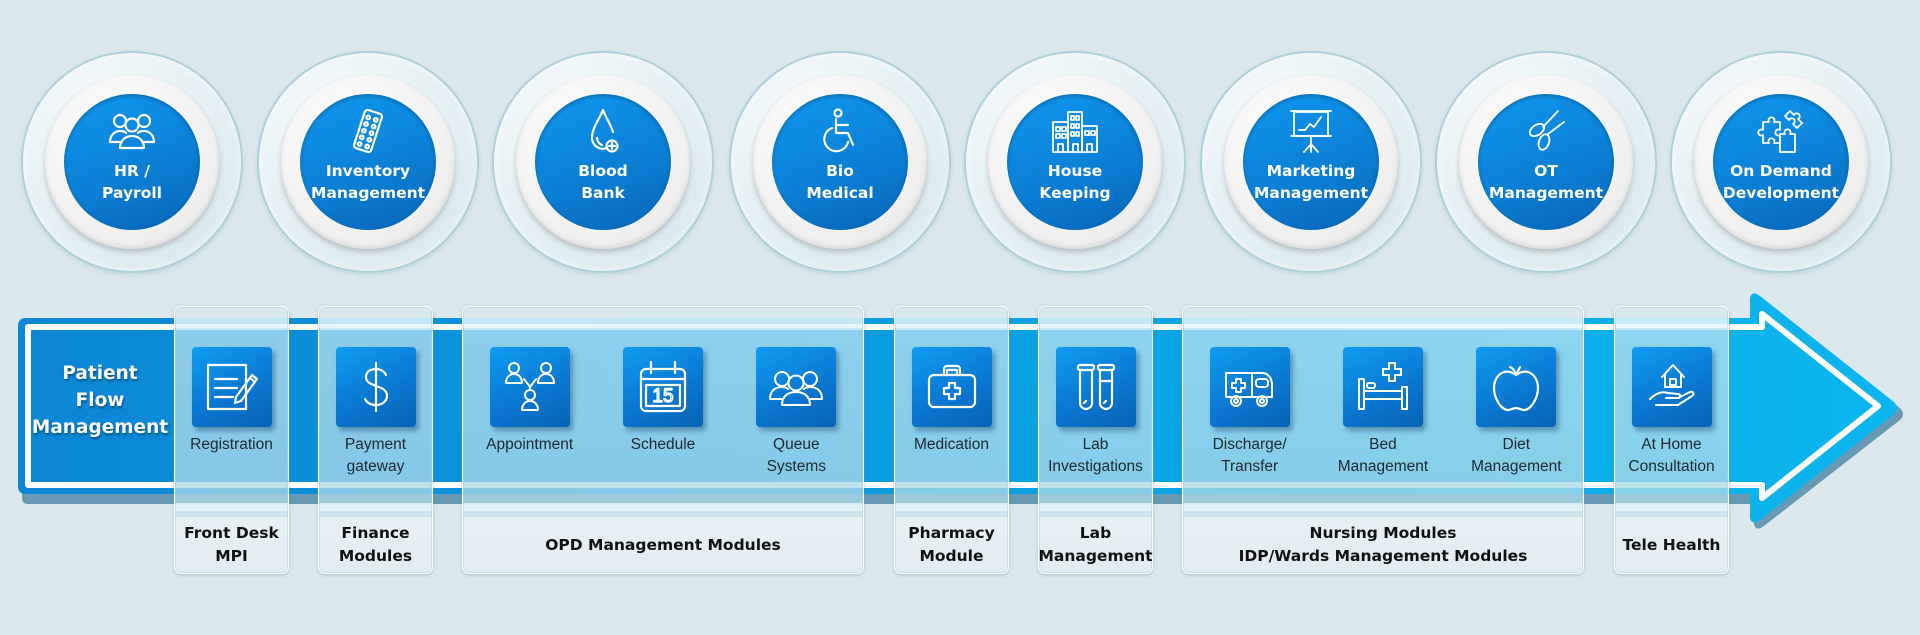  What do you see at coordinates (1249, 444) in the screenshot?
I see `item-label: Discharge/` at bounding box center [1249, 444].